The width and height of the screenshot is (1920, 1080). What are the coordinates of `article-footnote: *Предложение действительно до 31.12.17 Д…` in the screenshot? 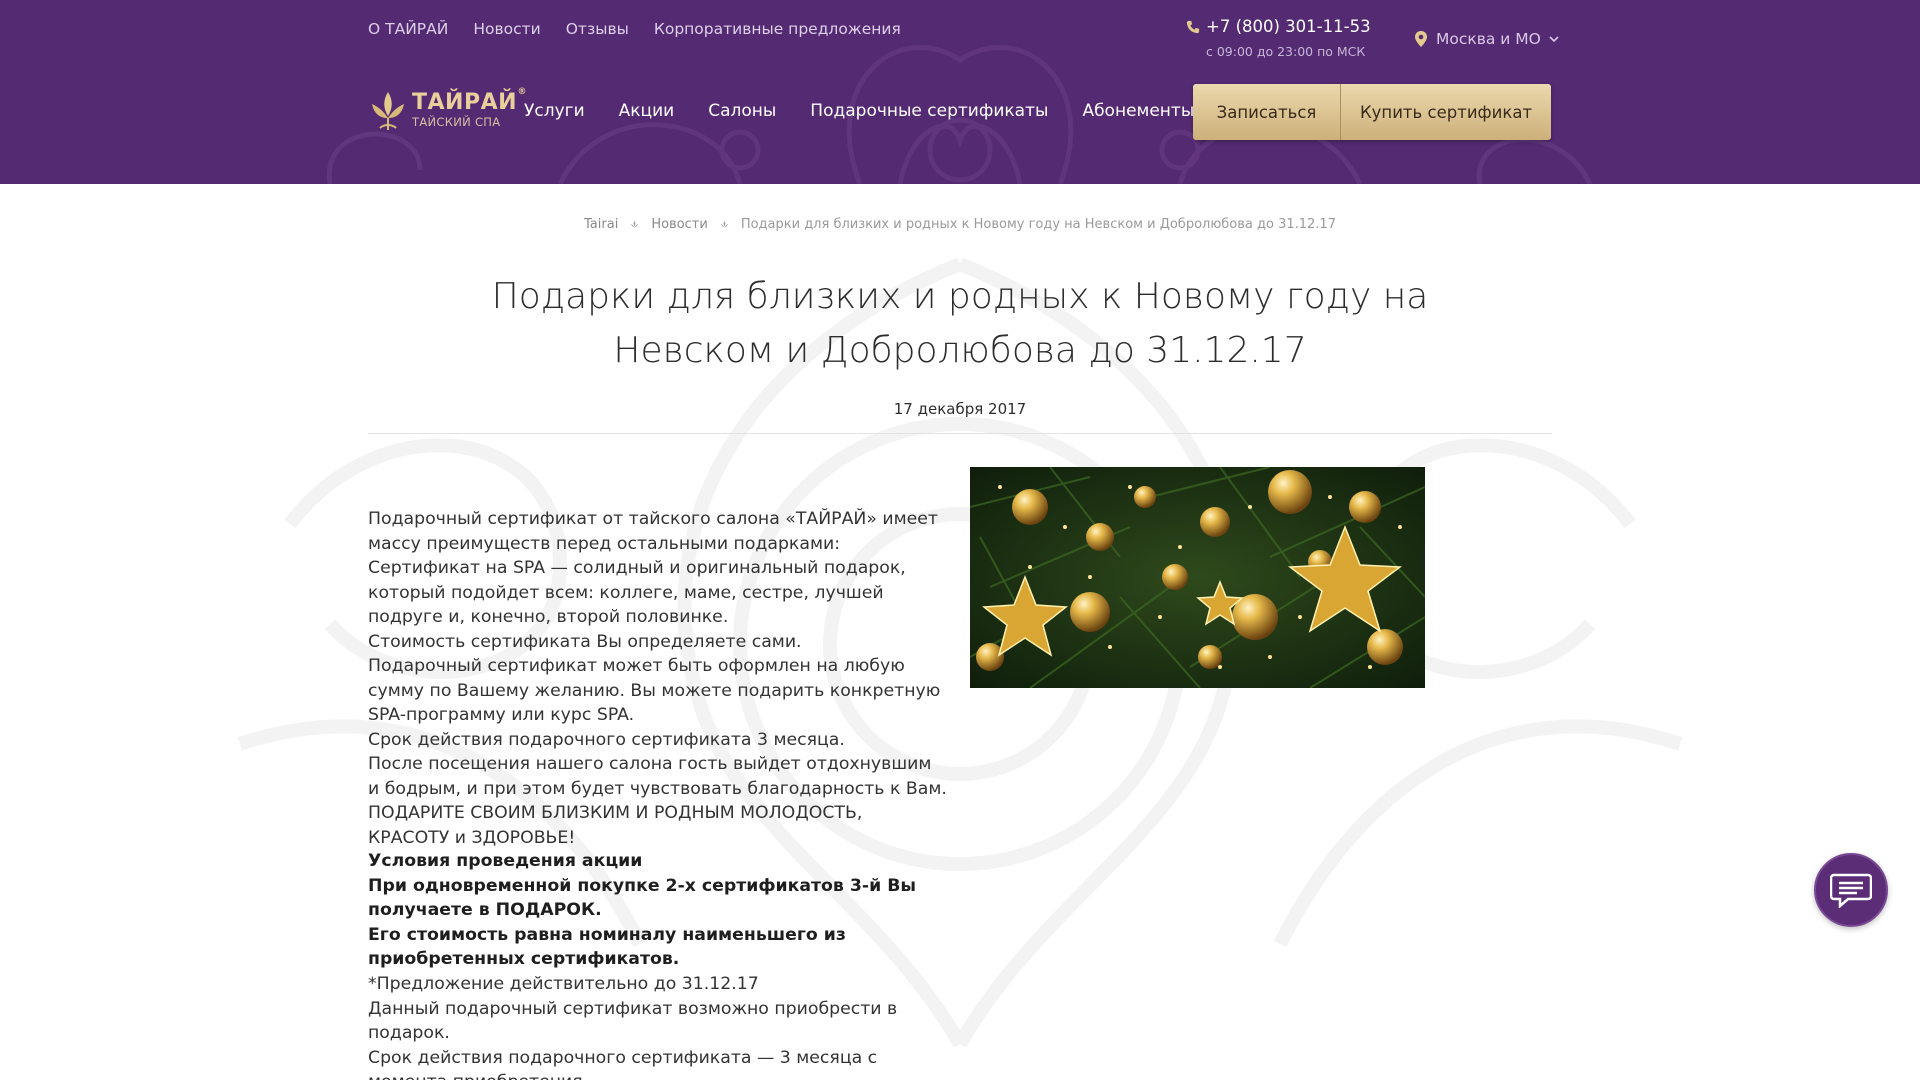 It's located at (633, 1027).